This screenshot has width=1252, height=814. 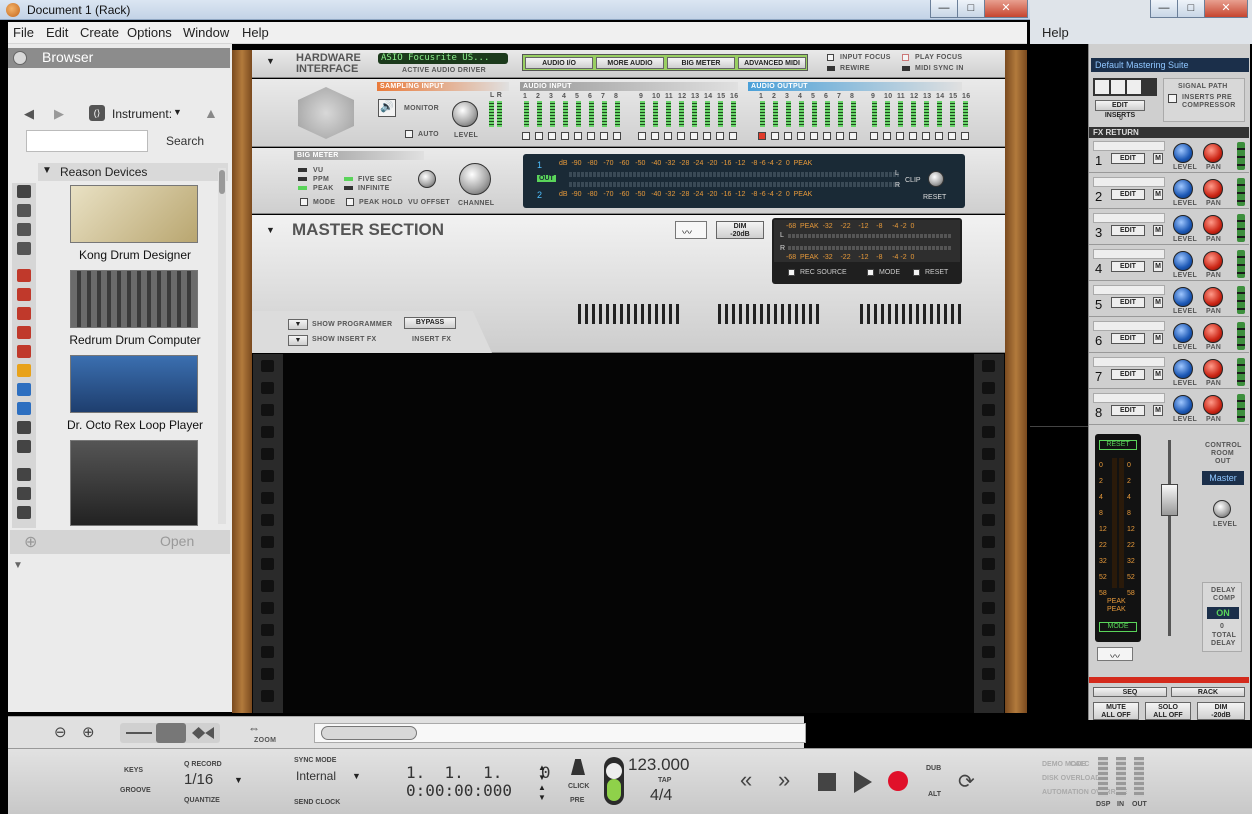 I want to click on menu-edit: Edit, so click(x=57, y=32).